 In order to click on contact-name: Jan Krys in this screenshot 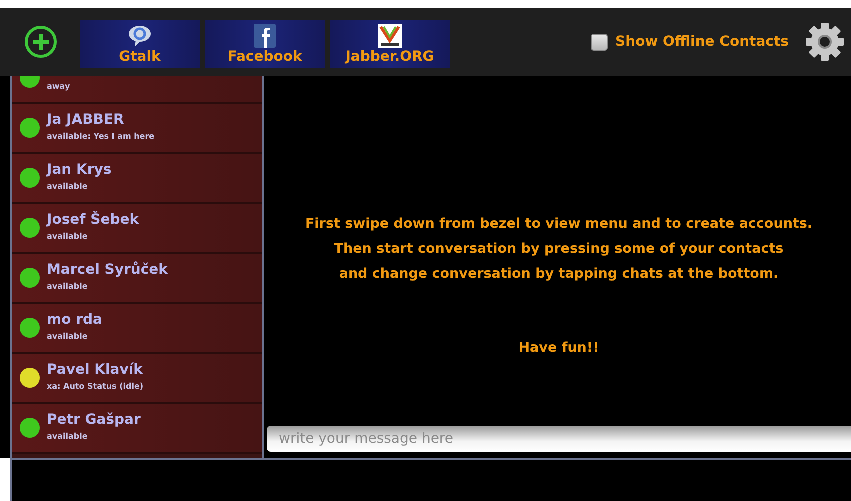, I will do `click(79, 170)`.